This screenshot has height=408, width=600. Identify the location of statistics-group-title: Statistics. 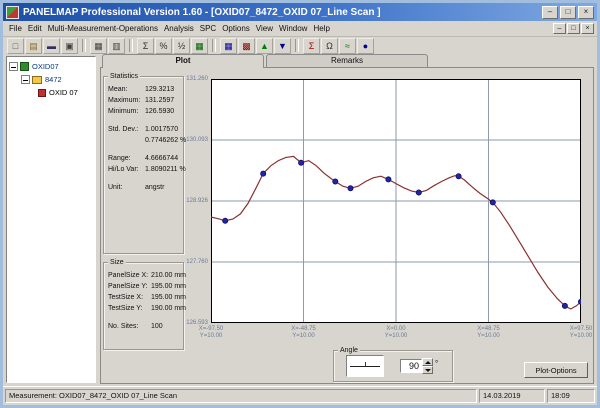
(124, 76).